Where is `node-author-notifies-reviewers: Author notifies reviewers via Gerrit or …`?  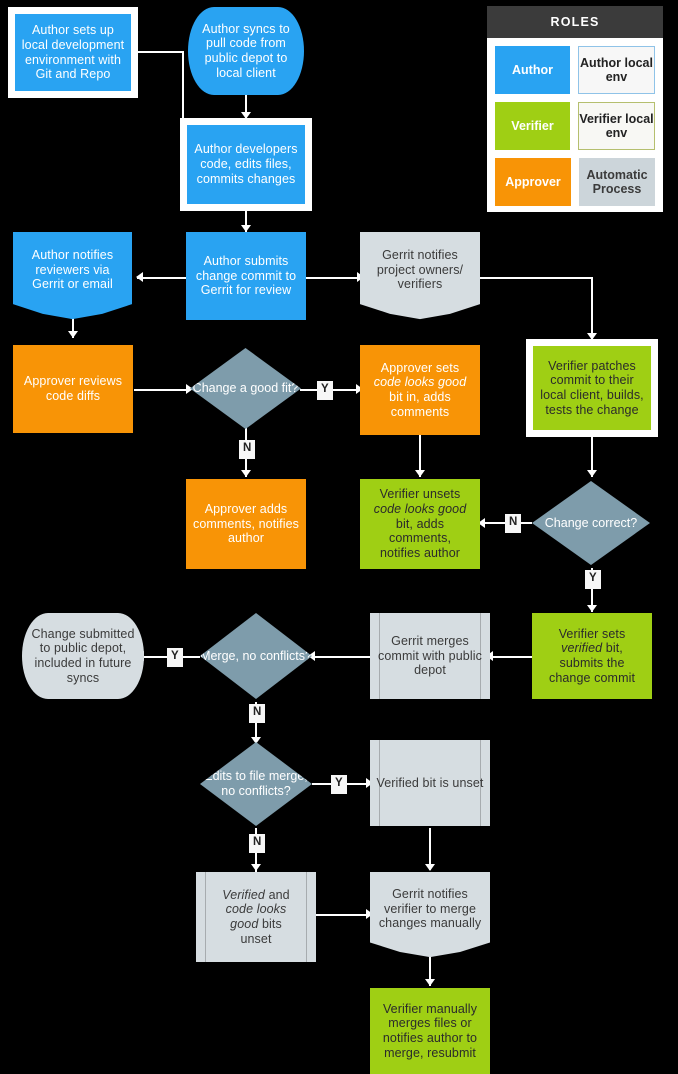 node-author-notifies-reviewers: Author notifies reviewers via Gerrit or … is located at coordinates (72, 276).